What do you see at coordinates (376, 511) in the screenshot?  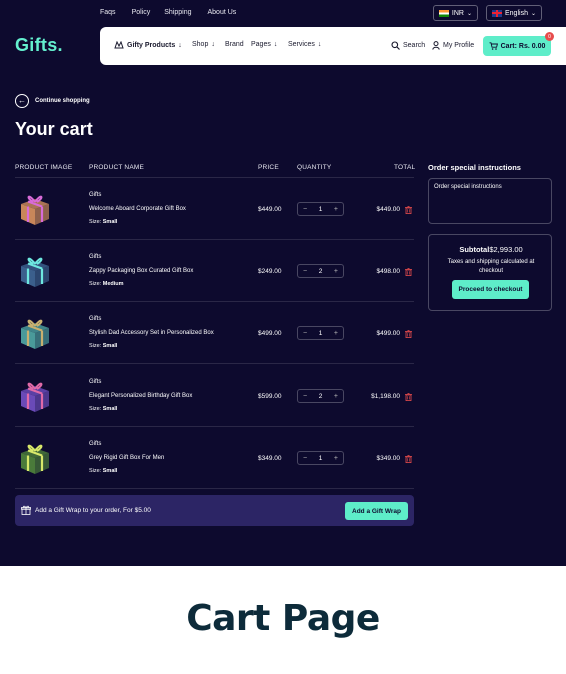 I see `add-gift-wrap-button: Add a Gift Wrap` at bounding box center [376, 511].